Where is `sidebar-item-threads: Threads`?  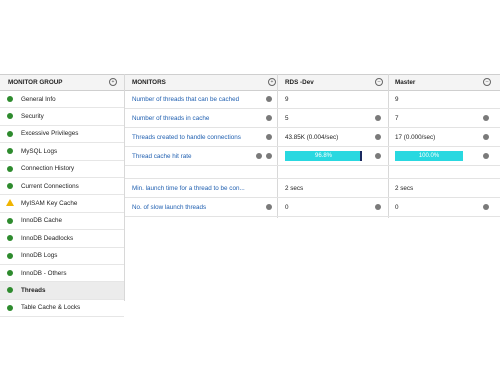 sidebar-item-threads: Threads is located at coordinates (62, 291).